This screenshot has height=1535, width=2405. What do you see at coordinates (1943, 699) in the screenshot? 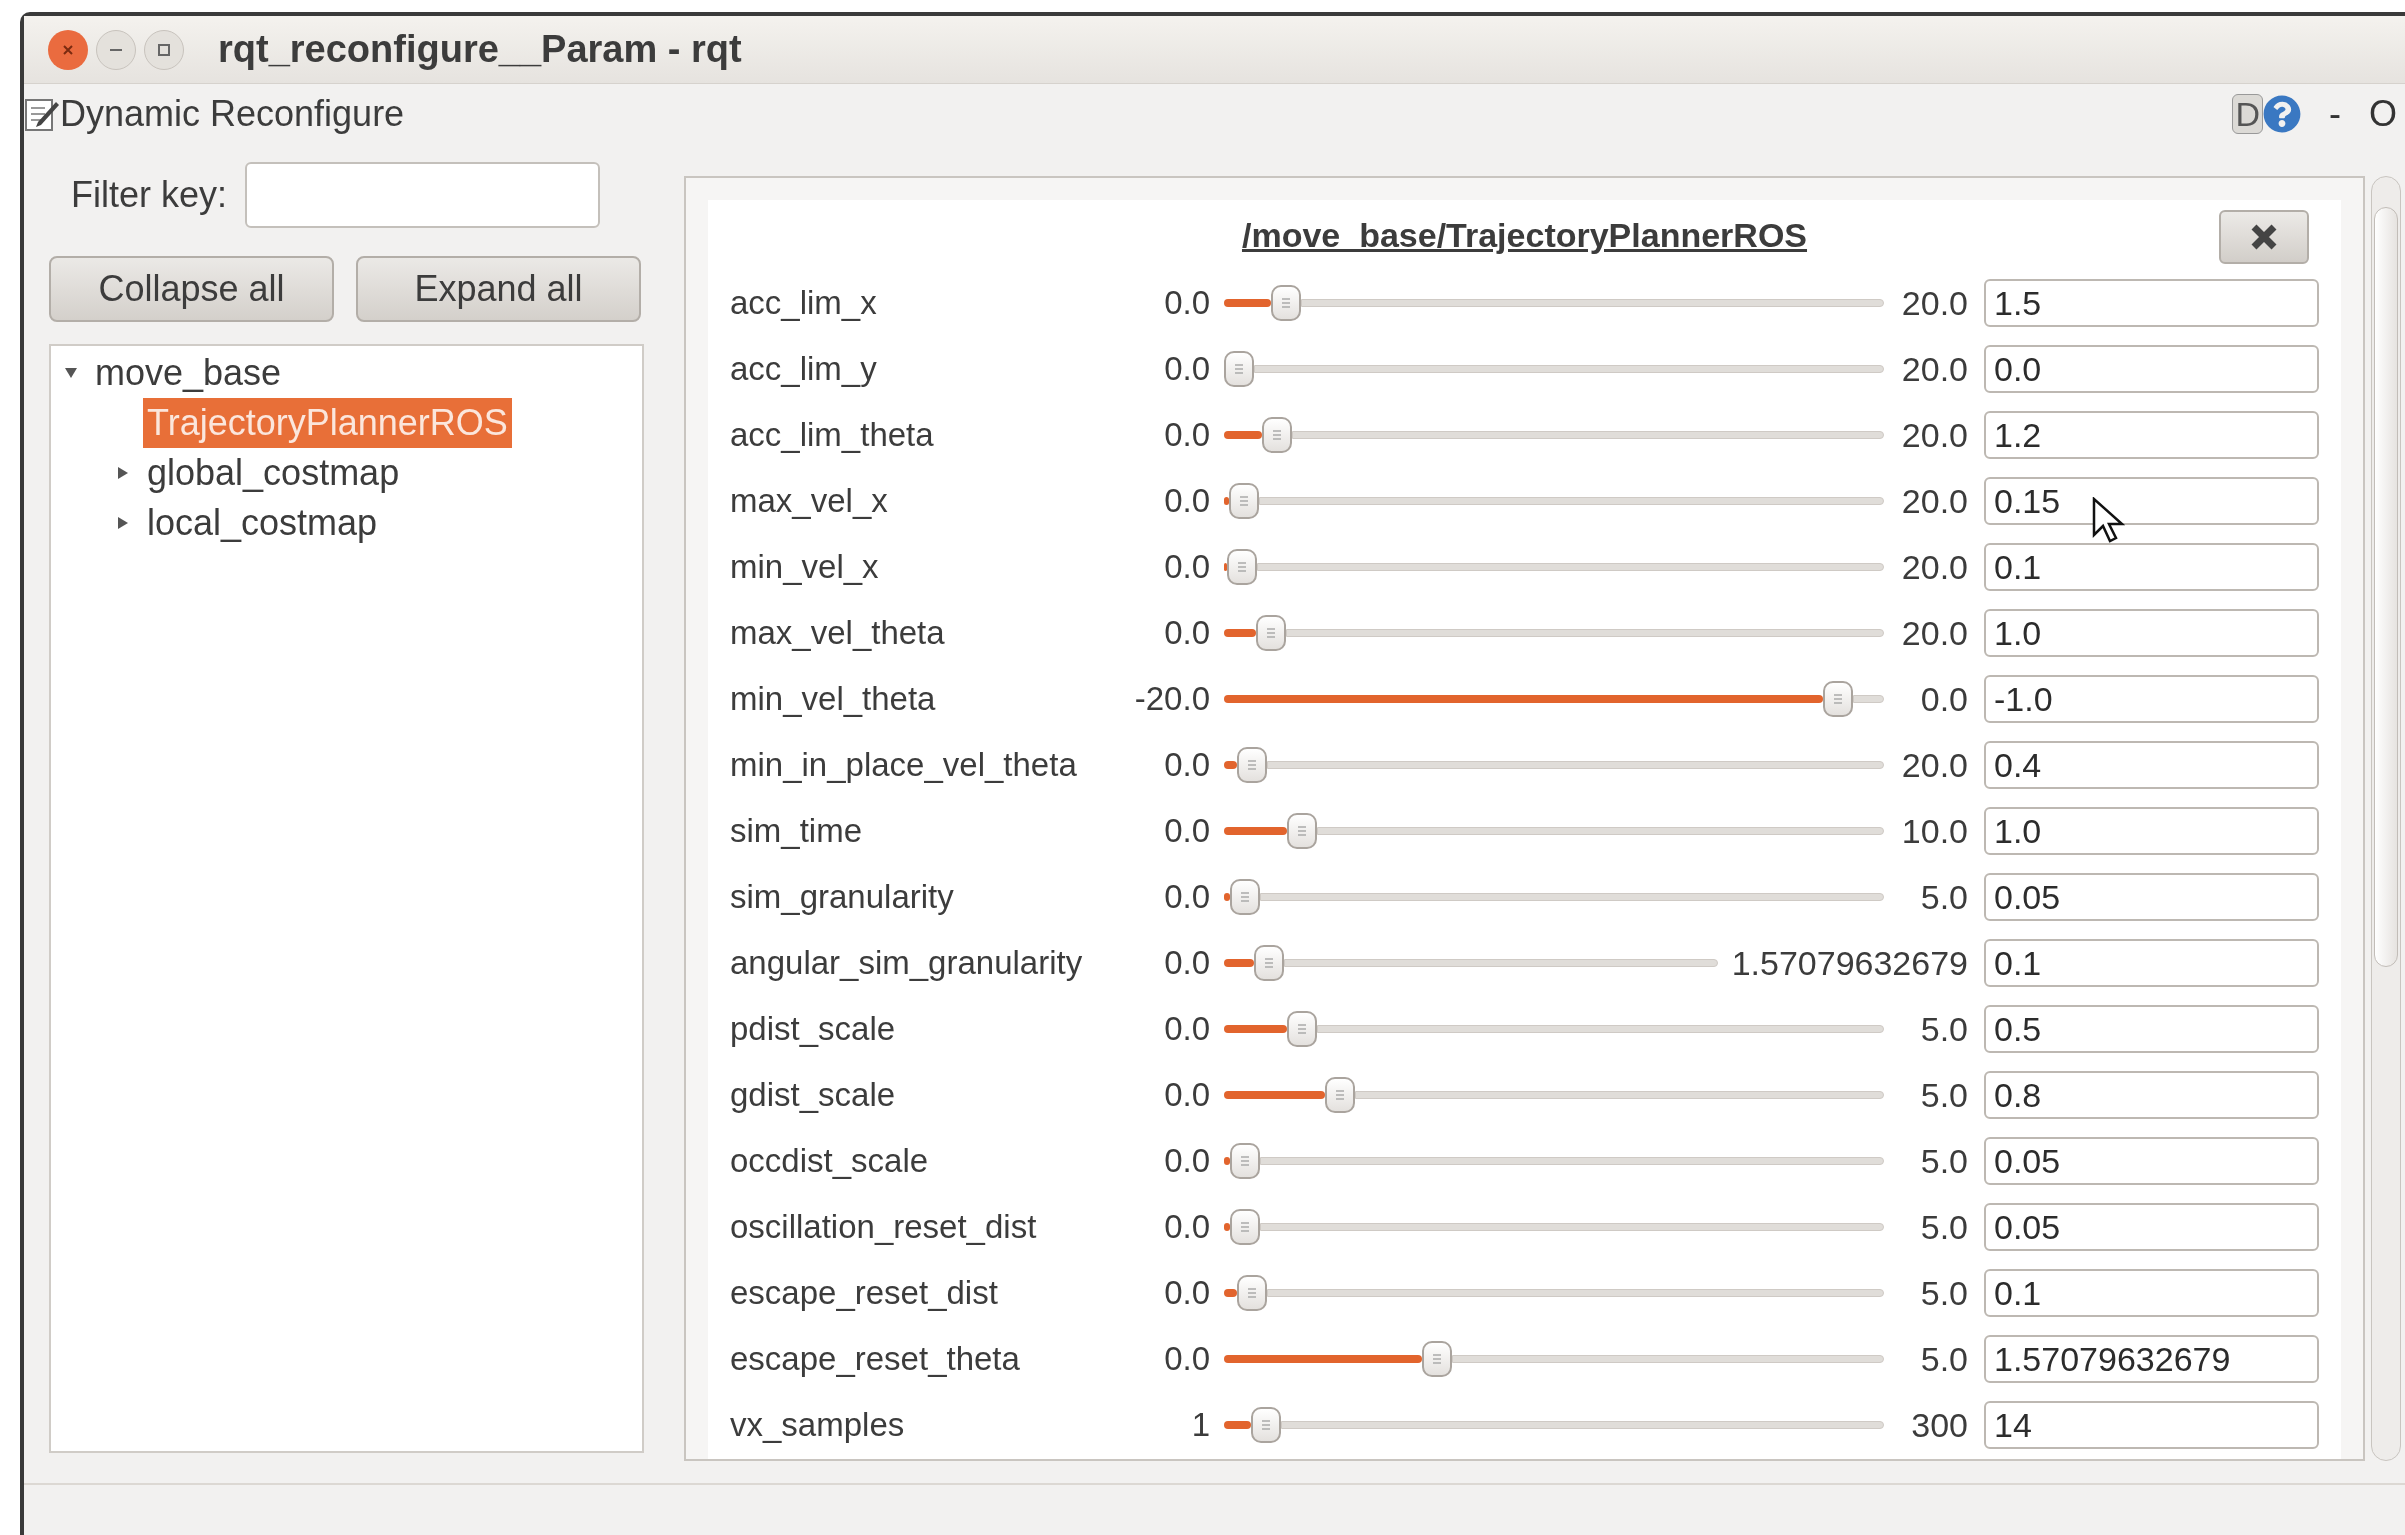
I see `max-value: 0.0` at bounding box center [1943, 699].